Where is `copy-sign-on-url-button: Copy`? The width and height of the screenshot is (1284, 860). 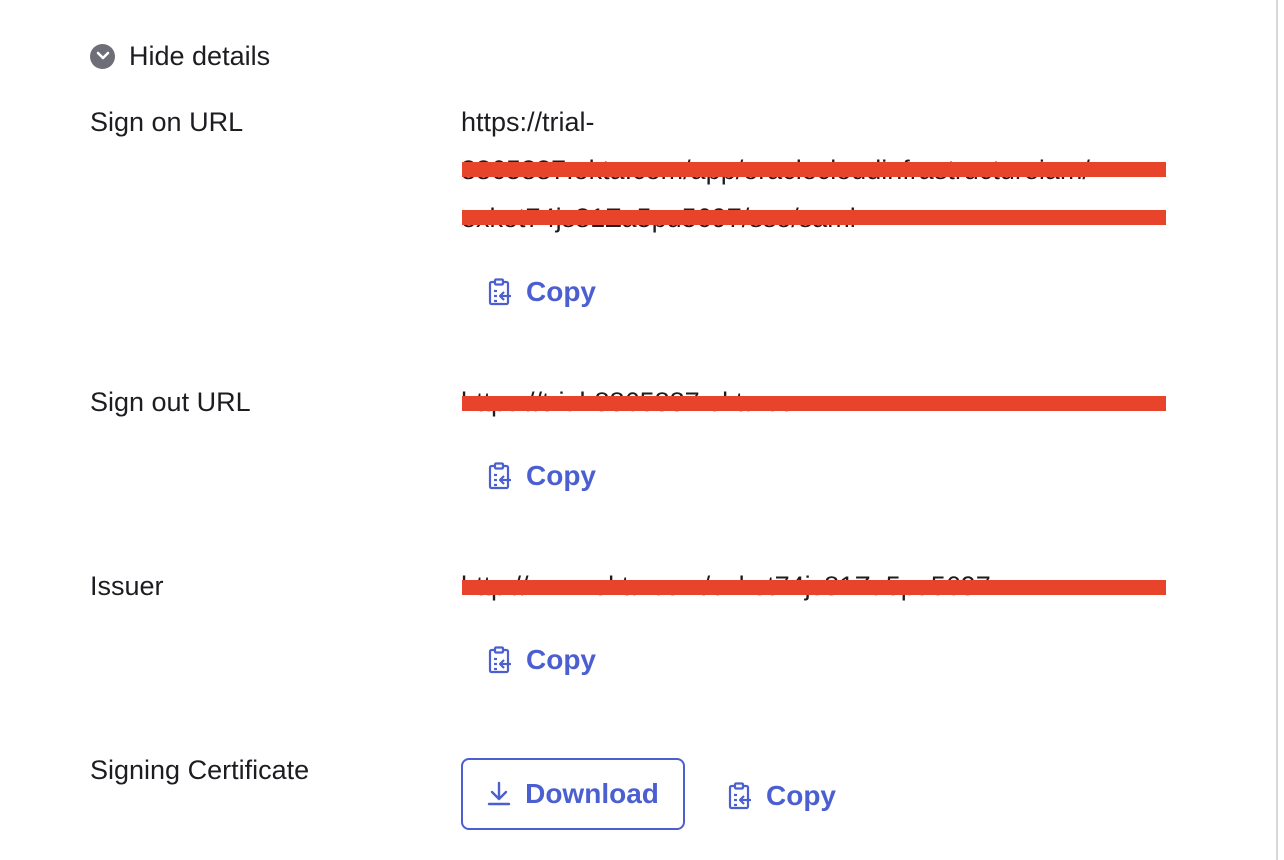
copy-sign-on-url-button: Copy is located at coordinates (542, 292).